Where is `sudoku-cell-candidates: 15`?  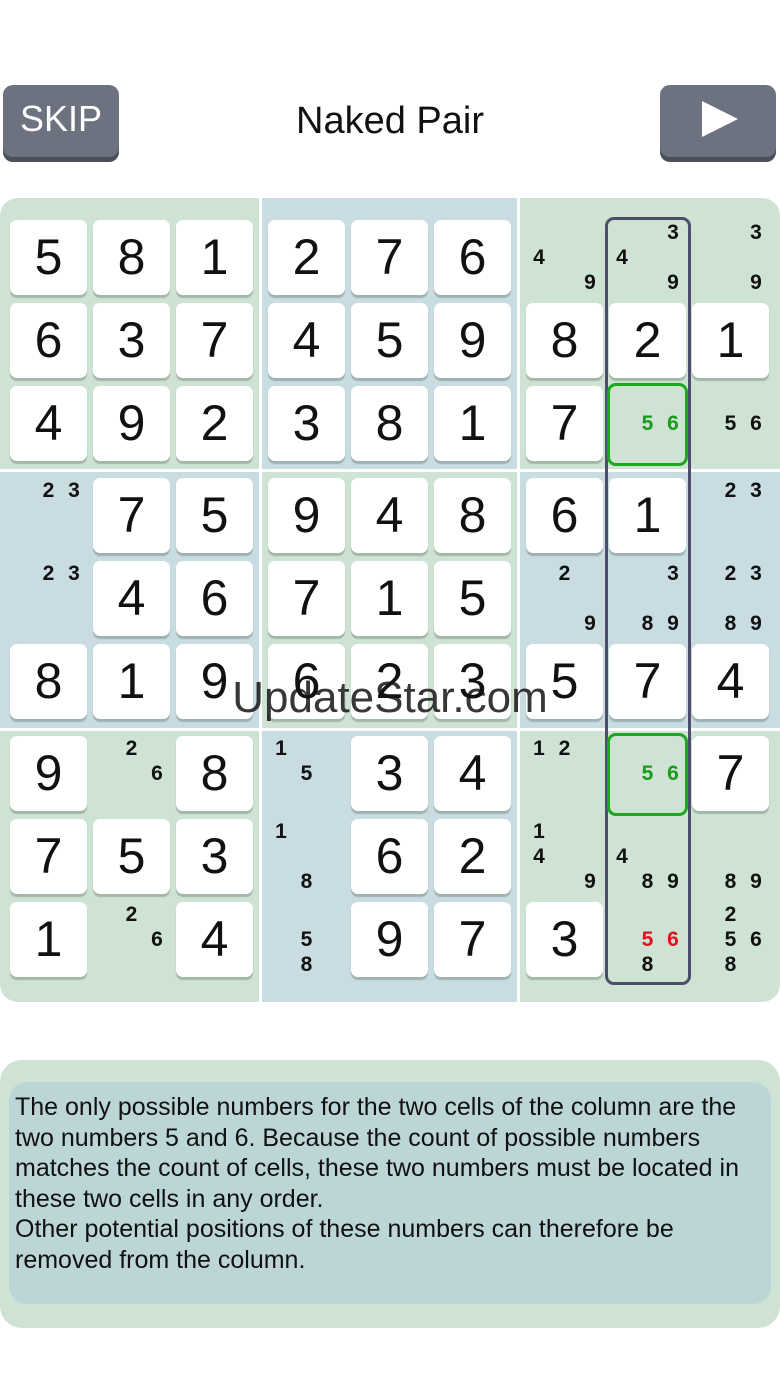 sudoku-cell-candidates: 15 is located at coordinates (306, 773).